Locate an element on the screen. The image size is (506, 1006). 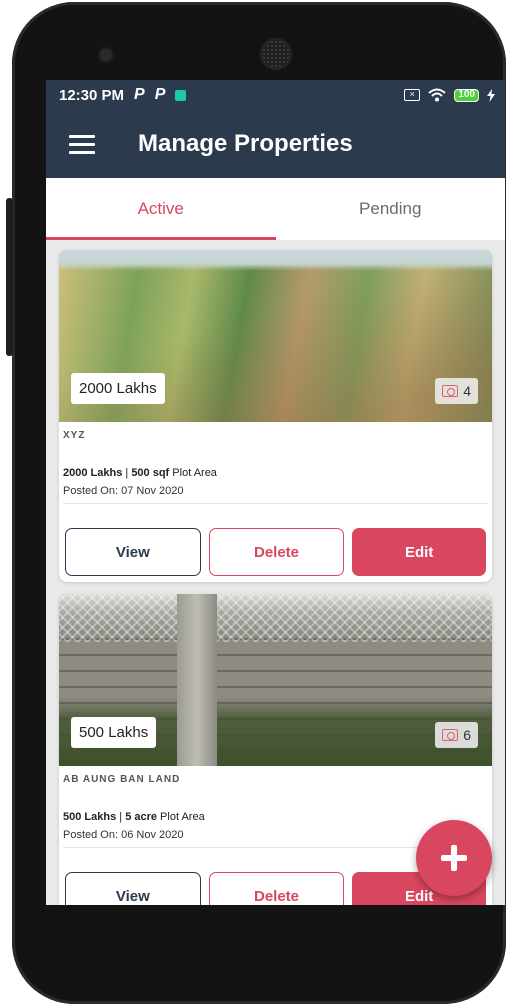
property-name: XYZ is located at coordinates (74, 435).